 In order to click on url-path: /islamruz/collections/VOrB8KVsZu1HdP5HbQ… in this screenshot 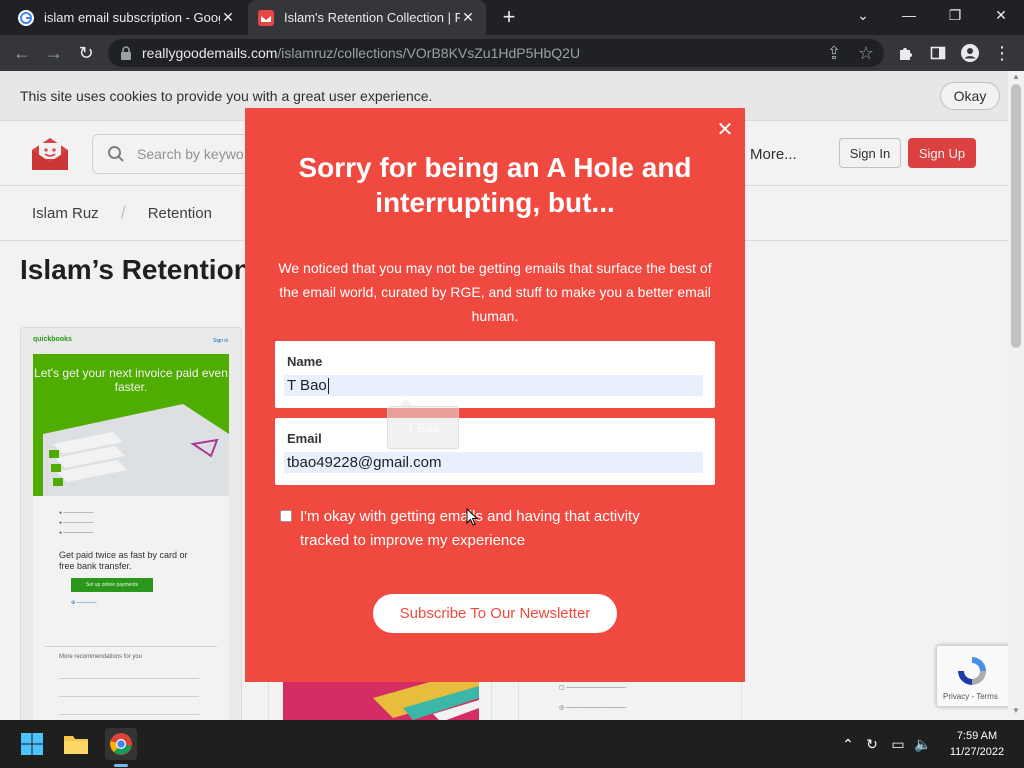, I will do `click(429, 53)`.